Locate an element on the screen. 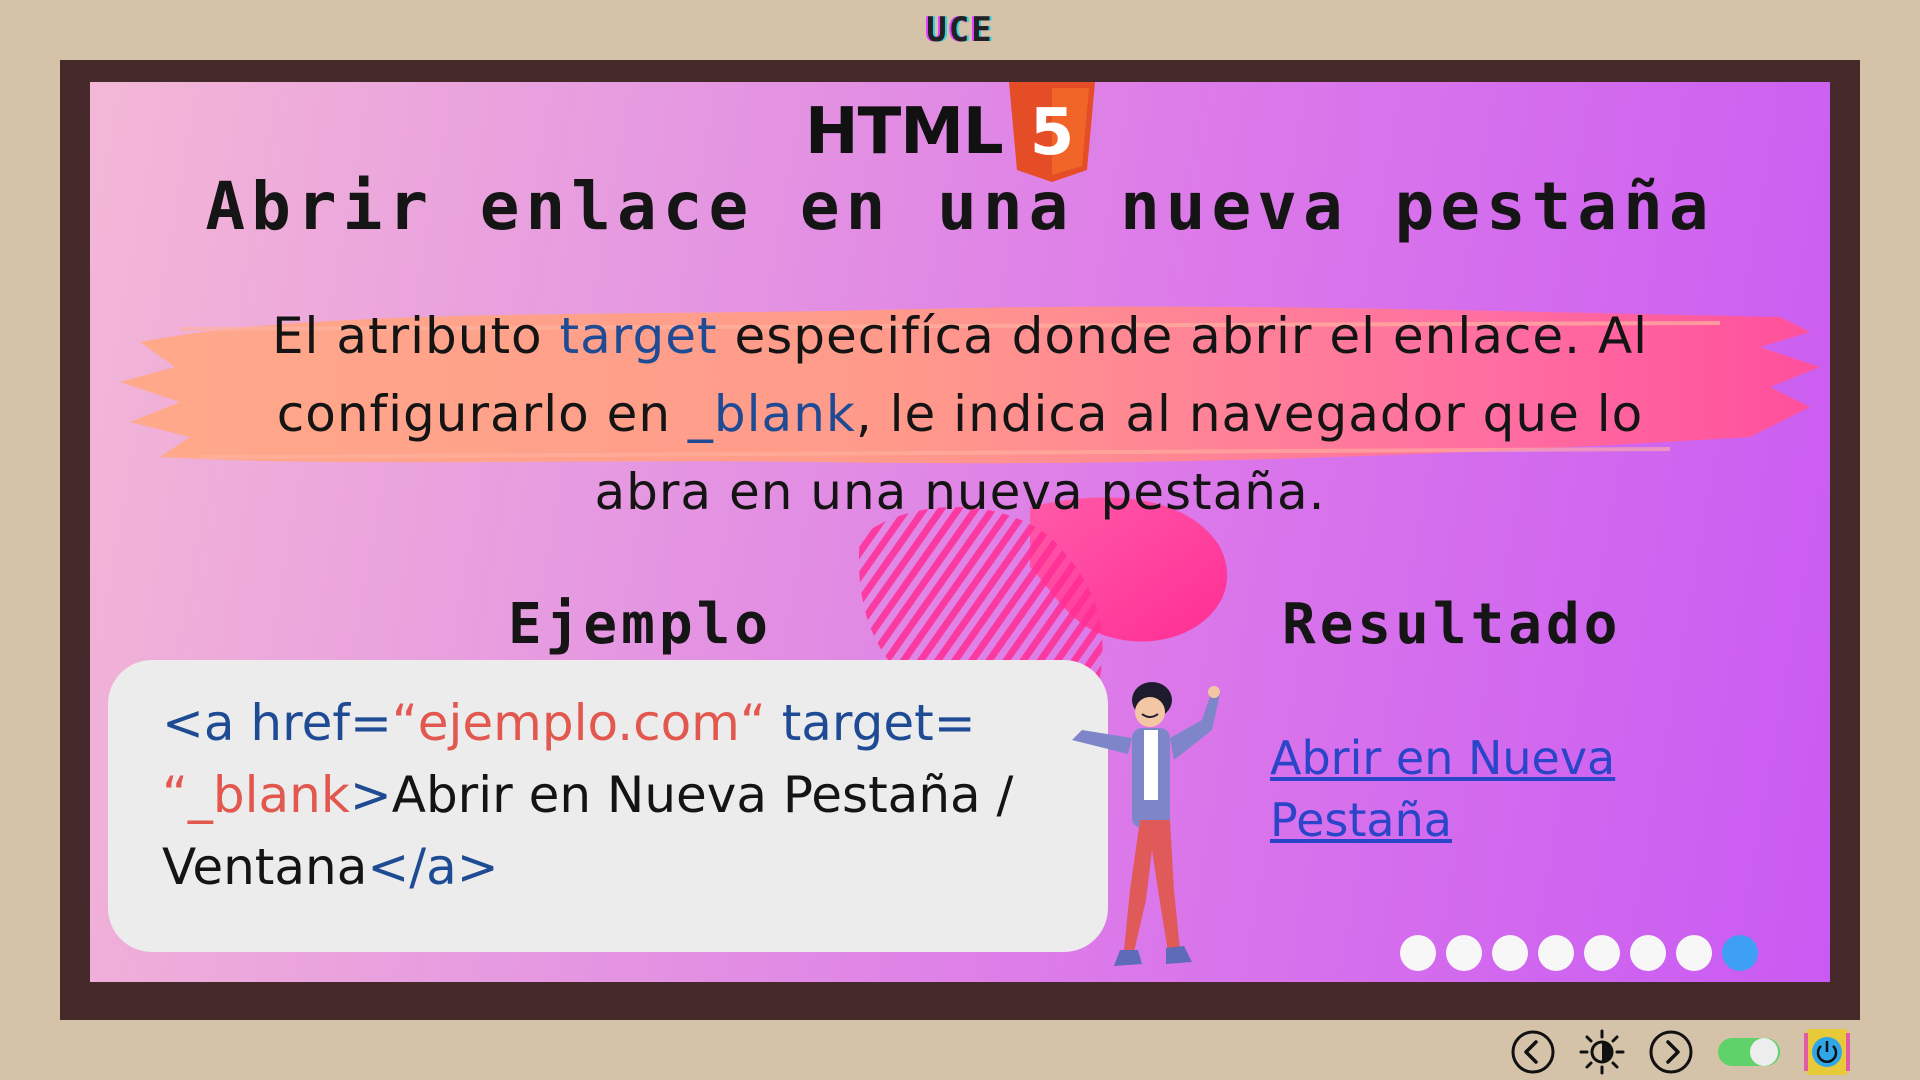  logo-text: HTML is located at coordinates (904, 132).